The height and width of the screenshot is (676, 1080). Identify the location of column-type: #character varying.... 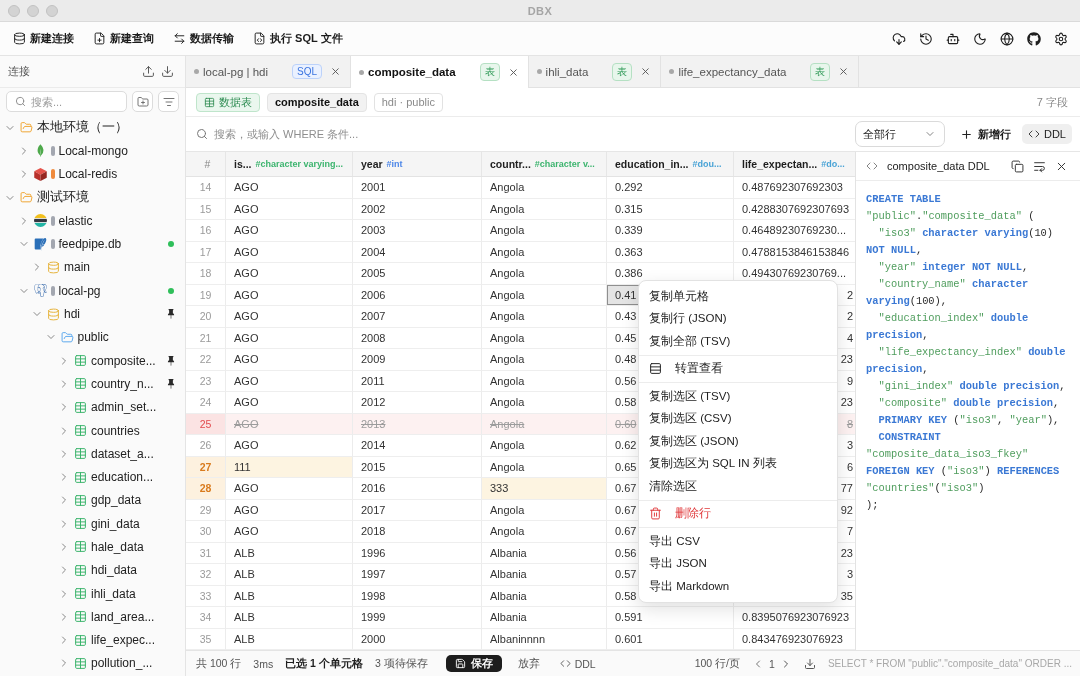
(299, 164).